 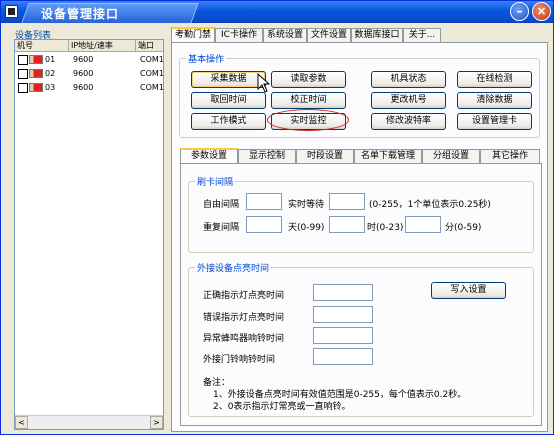 What do you see at coordinates (463, 228) in the screenshot?
I see `minute-unit-label: 分(0-59)` at bounding box center [463, 228].